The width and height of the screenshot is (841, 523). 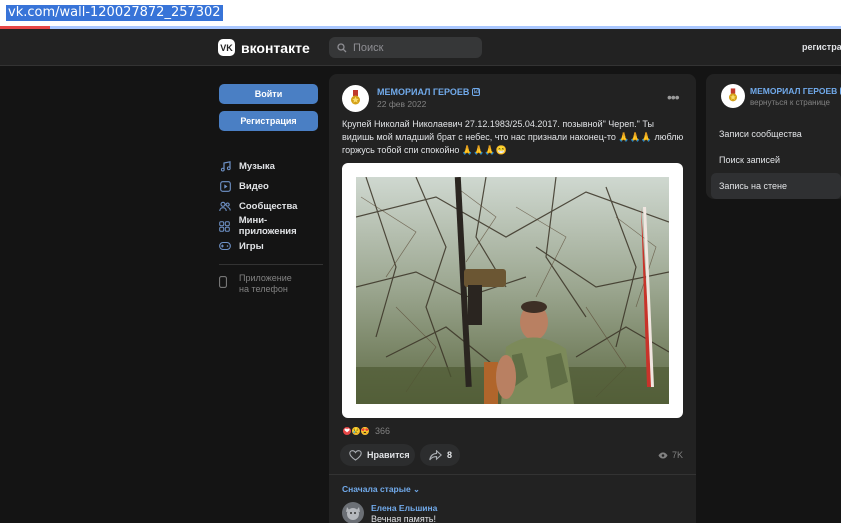 What do you see at coordinates (226, 47) in the screenshot?
I see `vk-logo-icon: VK` at bounding box center [226, 47].